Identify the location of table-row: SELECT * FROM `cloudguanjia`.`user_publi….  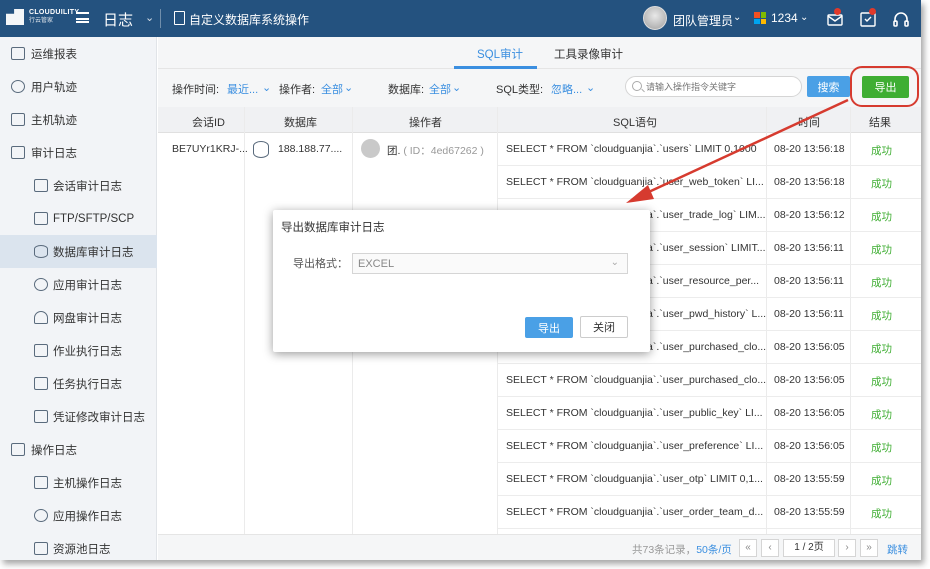
(709, 413).